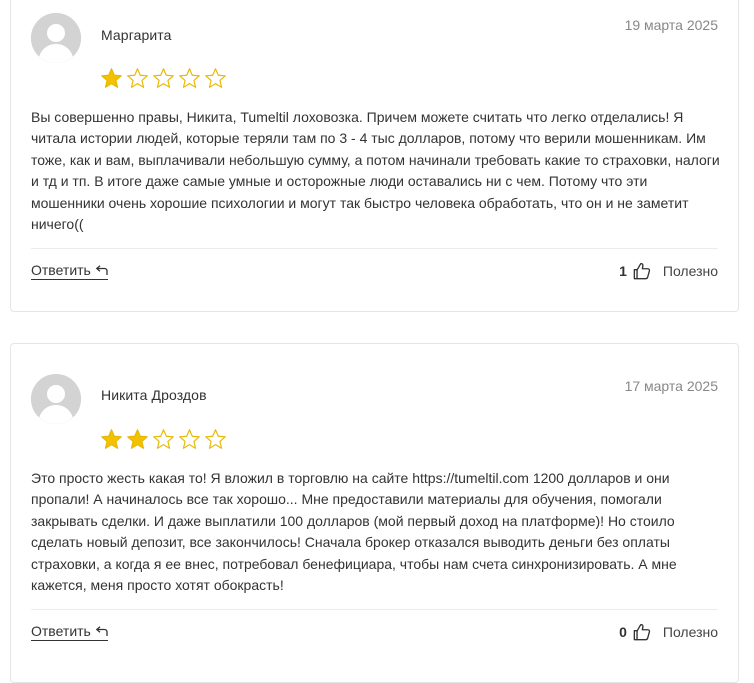 This screenshot has width=754, height=683. What do you see at coordinates (136, 35) in the screenshot?
I see `review-author: Маргарита` at bounding box center [136, 35].